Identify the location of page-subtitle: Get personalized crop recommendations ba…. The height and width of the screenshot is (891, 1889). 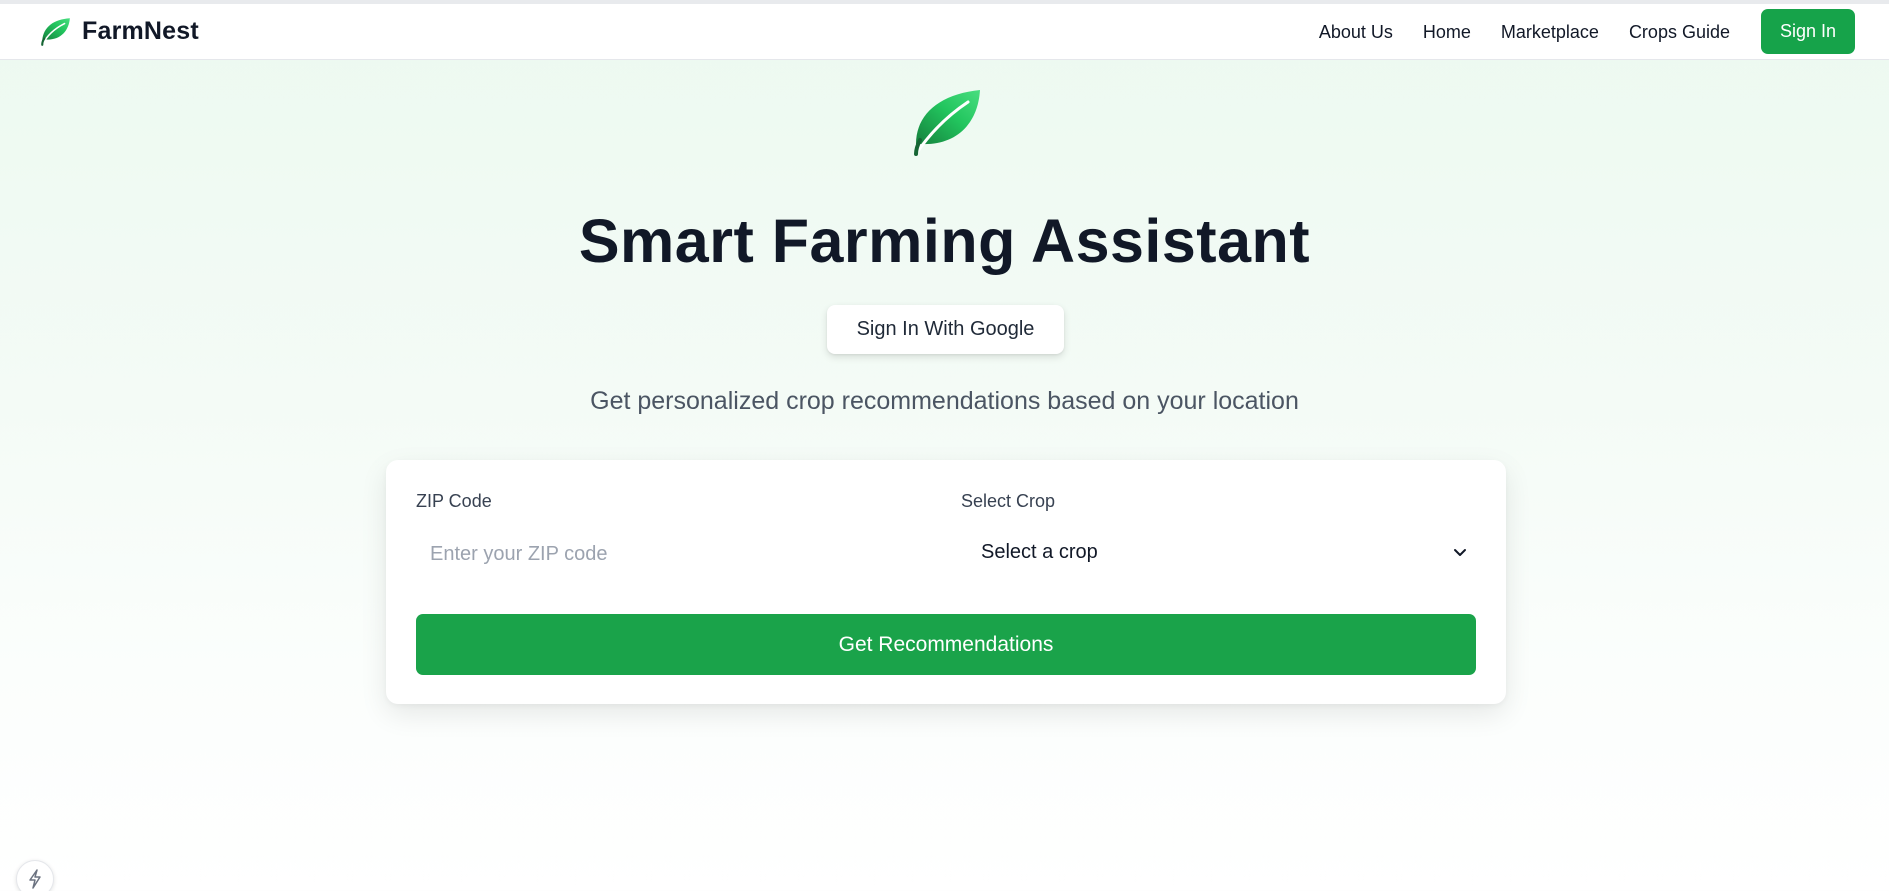
(944, 401).